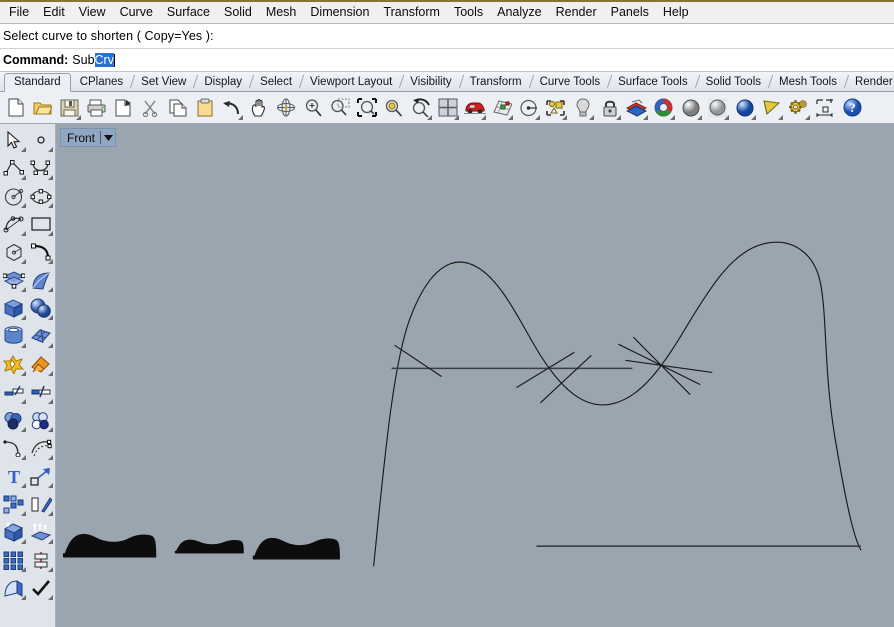  What do you see at coordinates (13, 420) in the screenshot?
I see `boolean-union-icon` at bounding box center [13, 420].